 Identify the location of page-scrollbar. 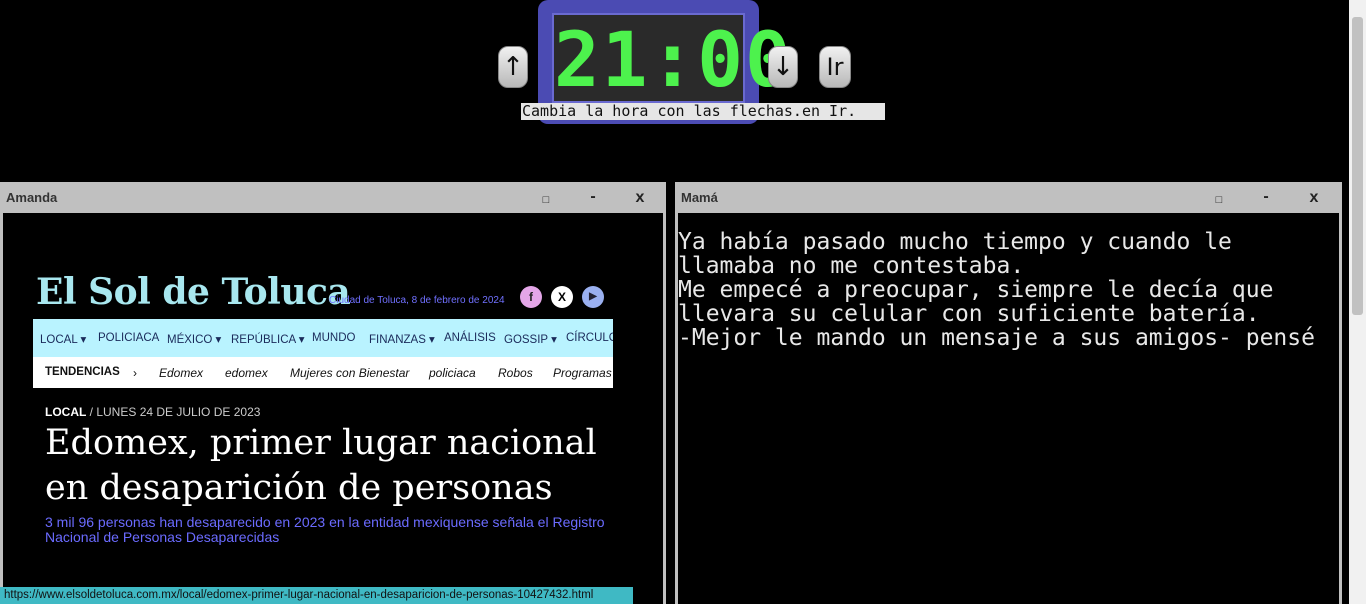
(1357, 302).